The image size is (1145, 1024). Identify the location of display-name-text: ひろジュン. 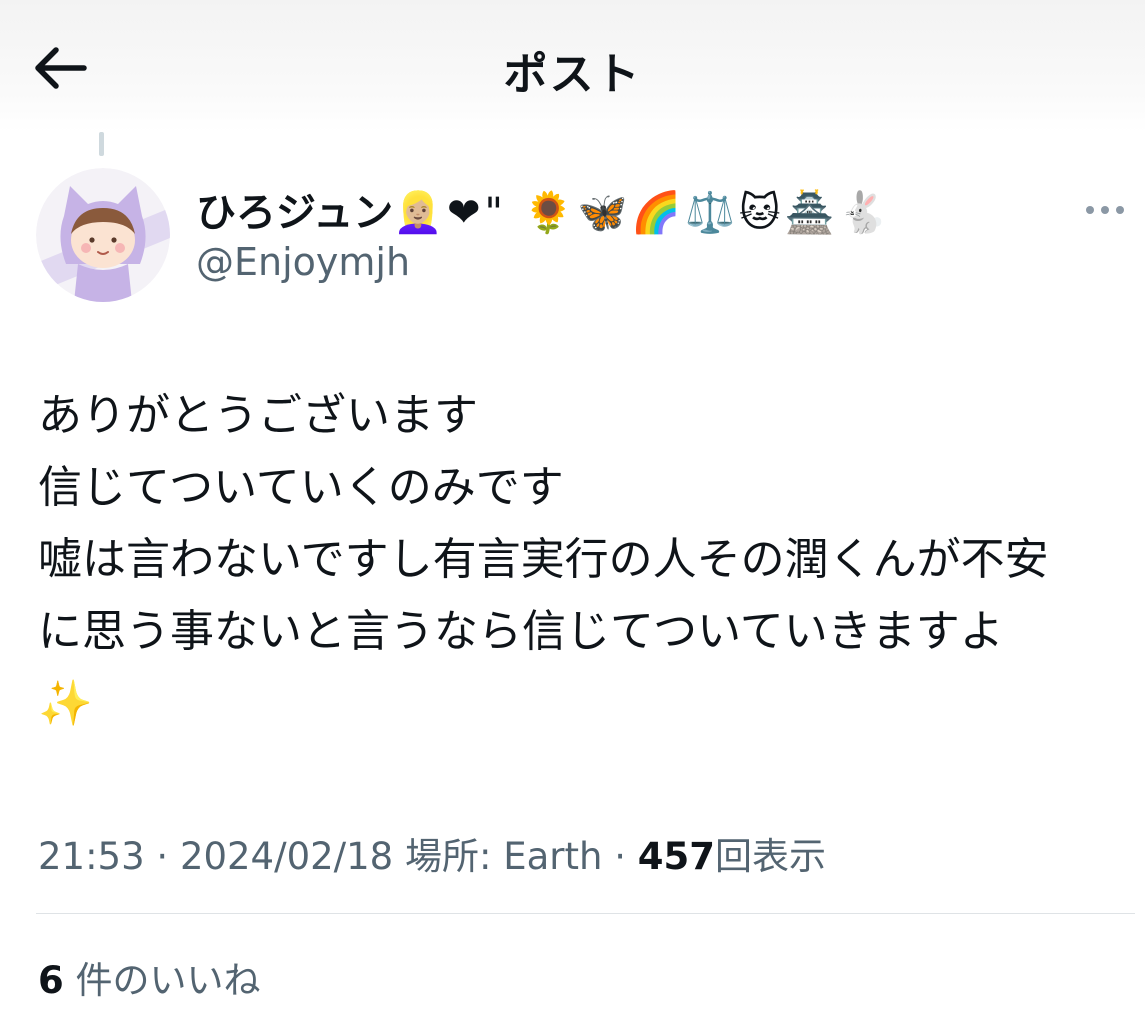
(295, 213).